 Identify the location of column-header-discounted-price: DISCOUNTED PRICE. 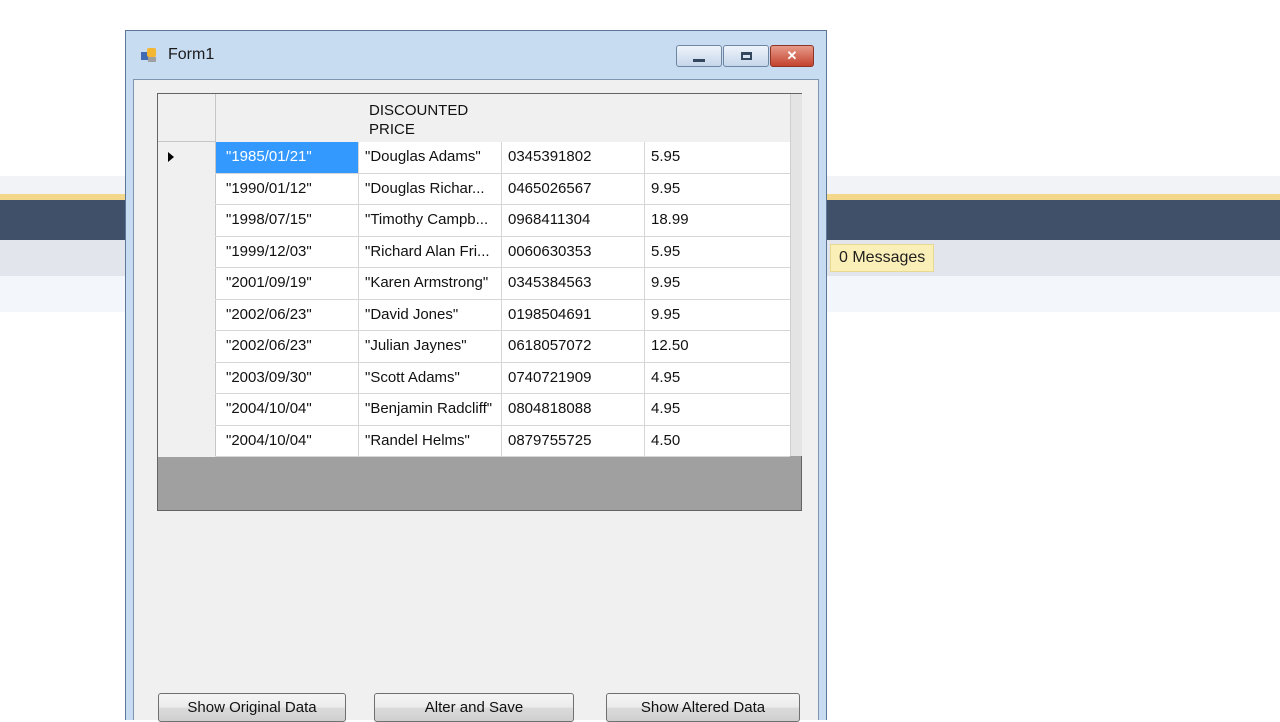
(574, 118).